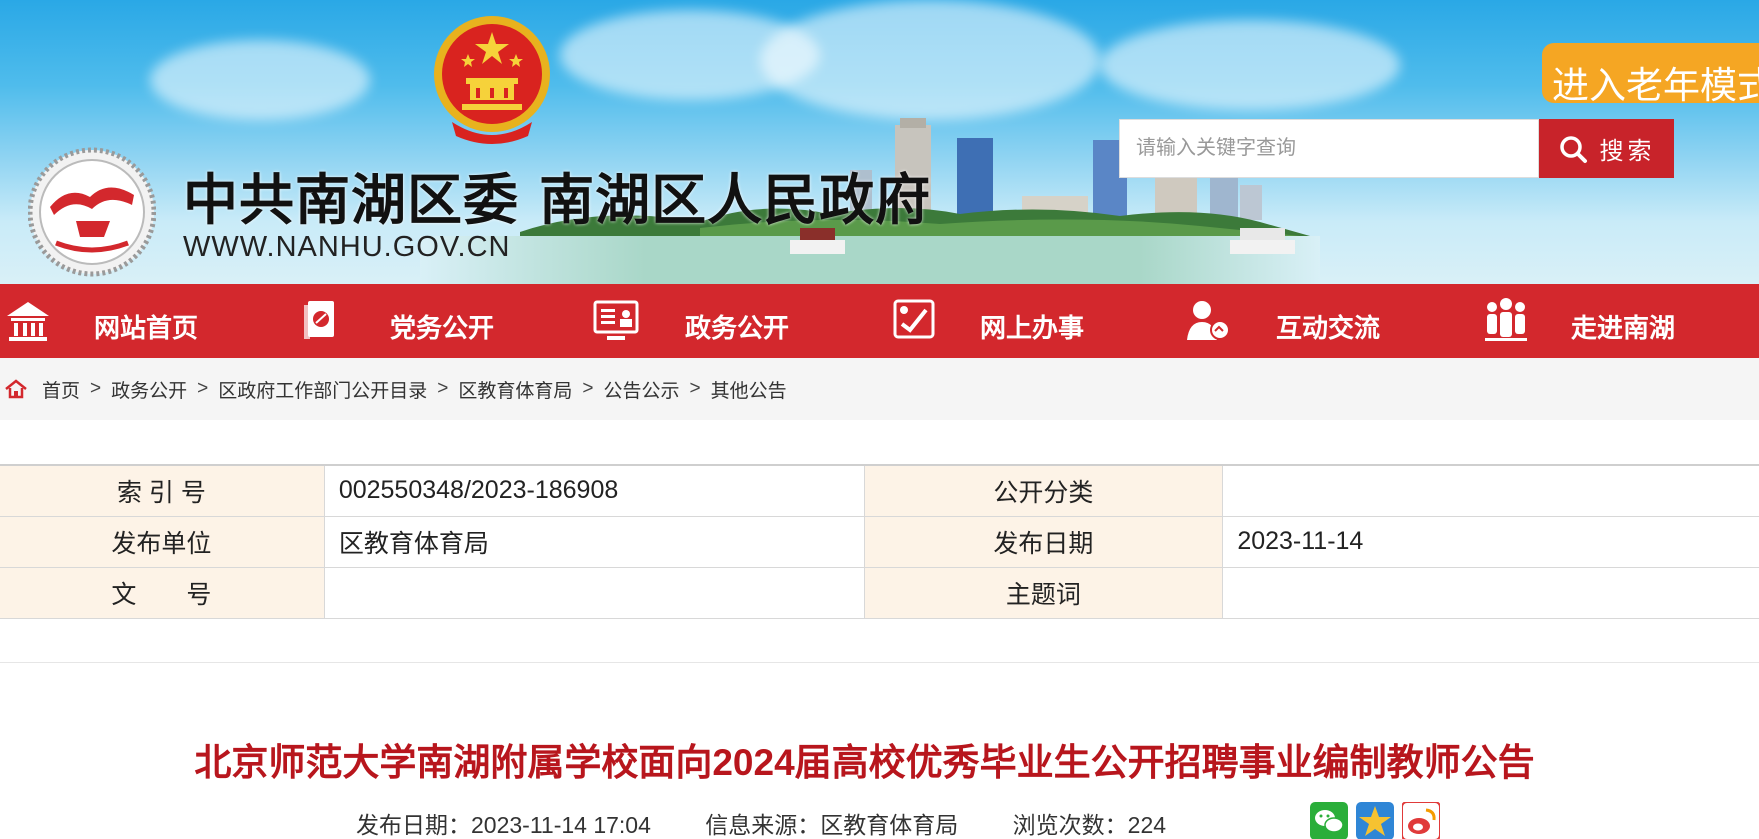  Describe the element at coordinates (642, 389) in the screenshot. I see `breadcrumb-item: 公告公示` at that location.